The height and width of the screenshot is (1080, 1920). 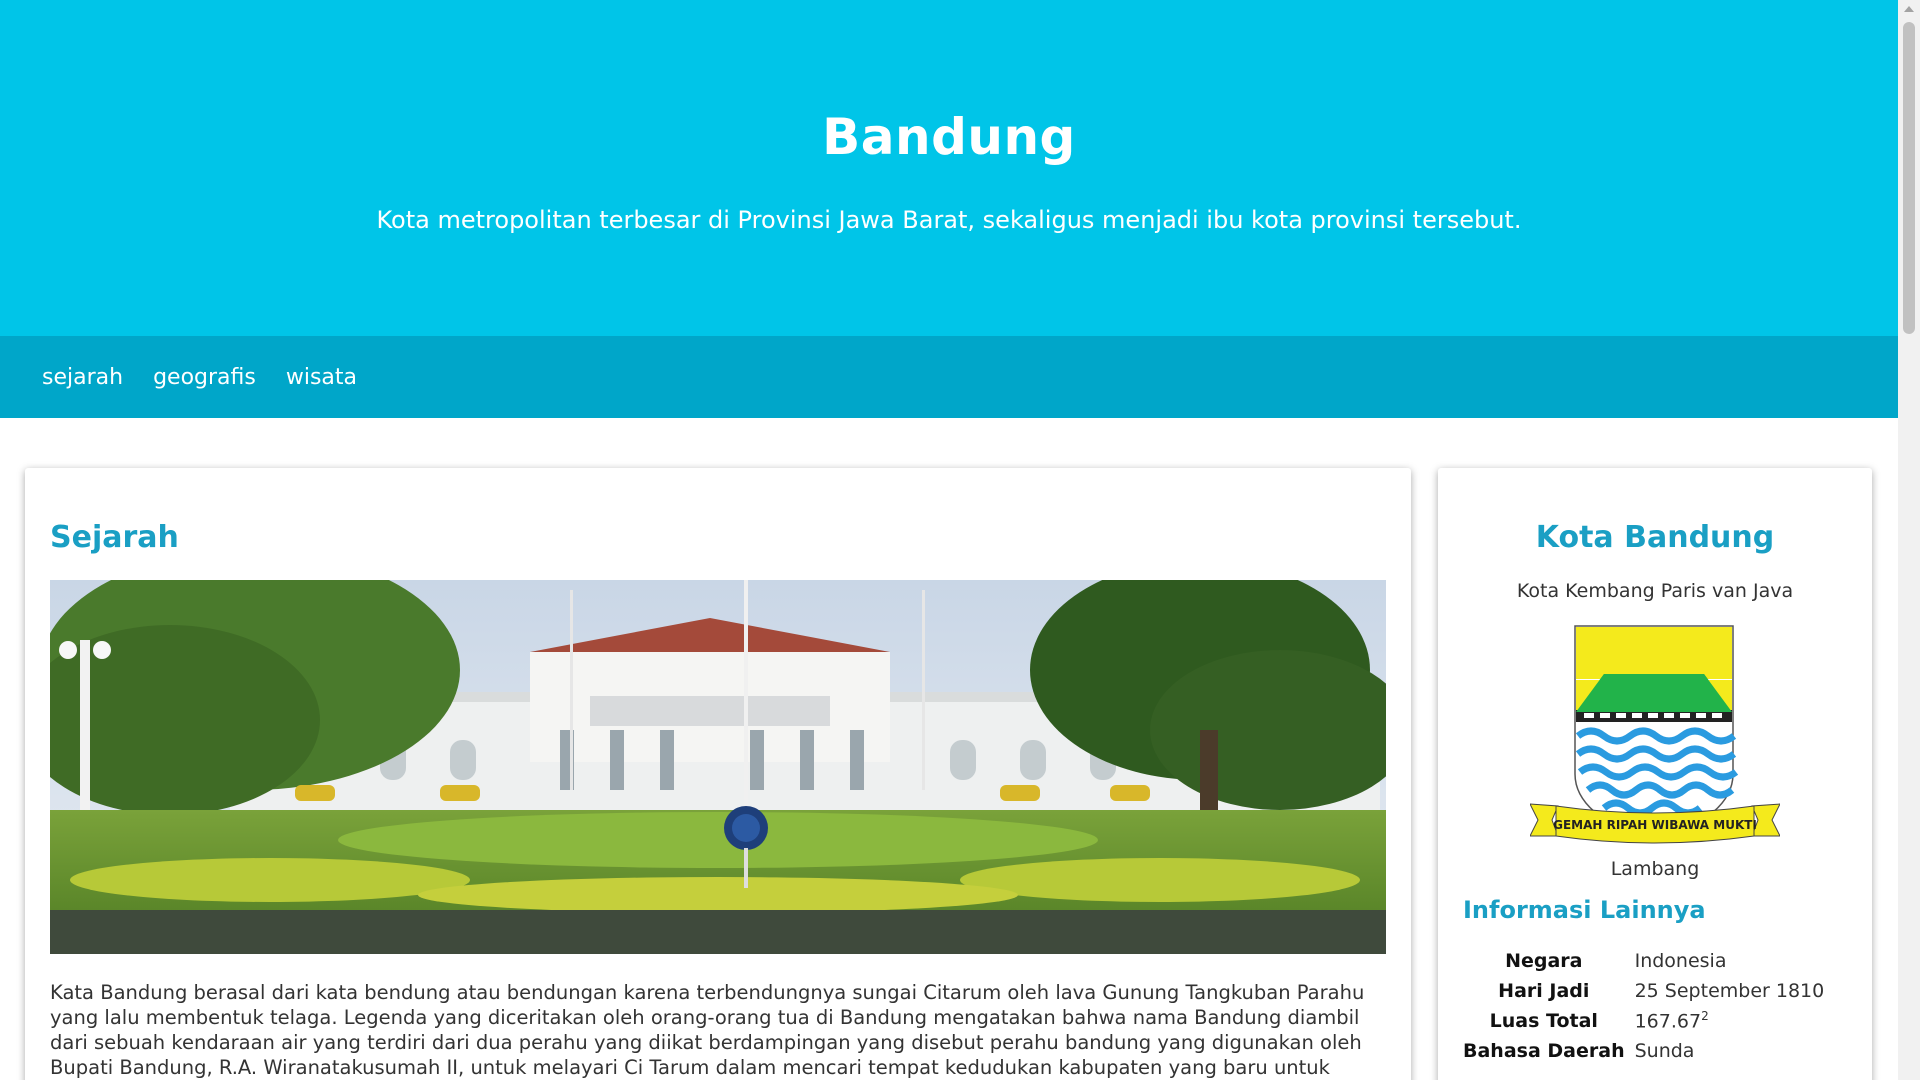 I want to click on emblem-caption: Lambang, so click(x=1655, y=869).